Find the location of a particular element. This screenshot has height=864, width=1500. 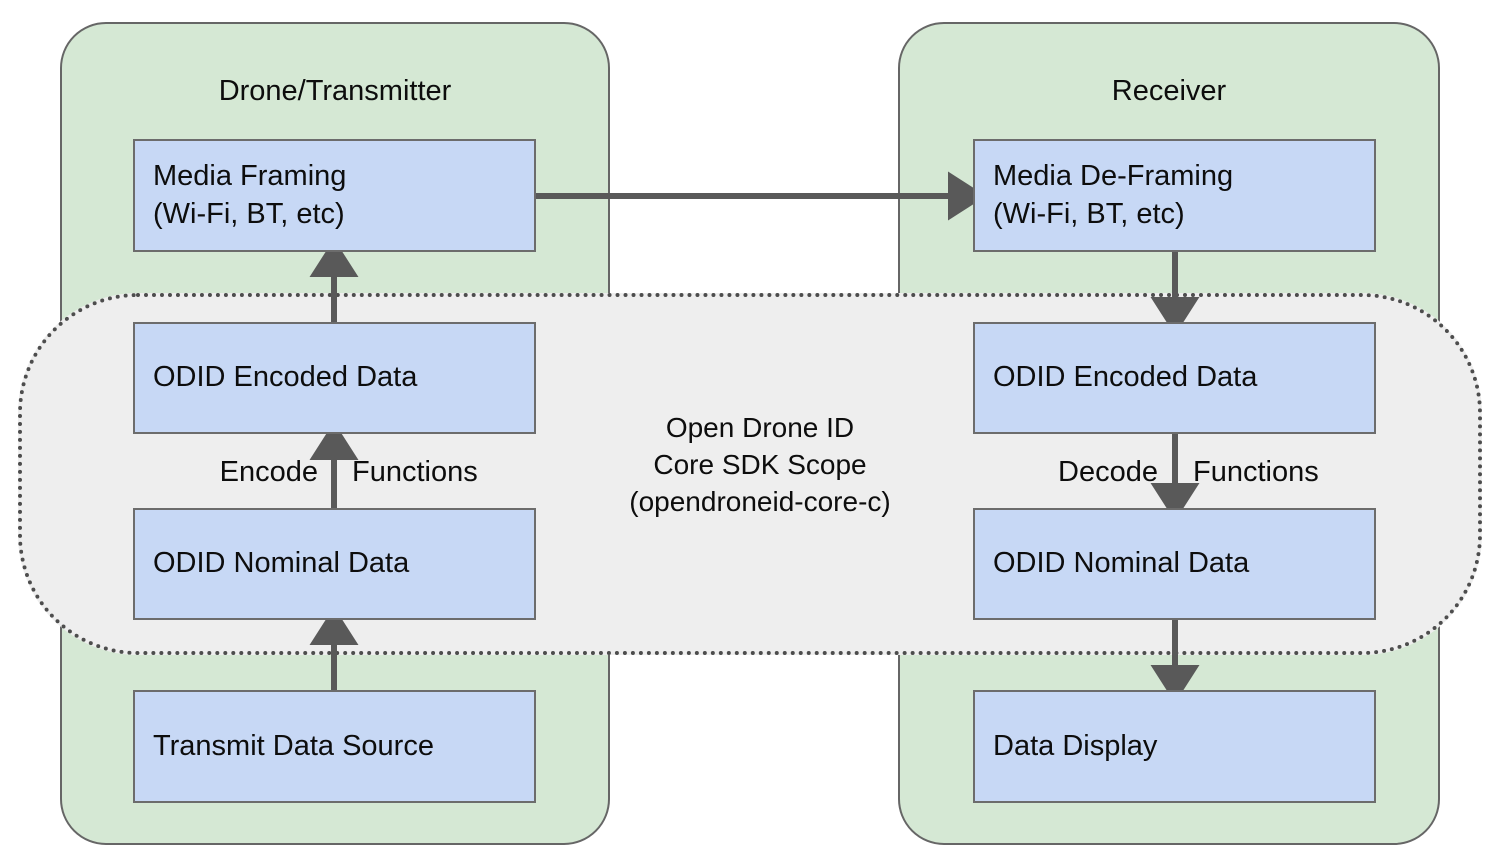

box-media-framing: Media Framing (Wi-Fi, BT, etc) is located at coordinates (334, 195).